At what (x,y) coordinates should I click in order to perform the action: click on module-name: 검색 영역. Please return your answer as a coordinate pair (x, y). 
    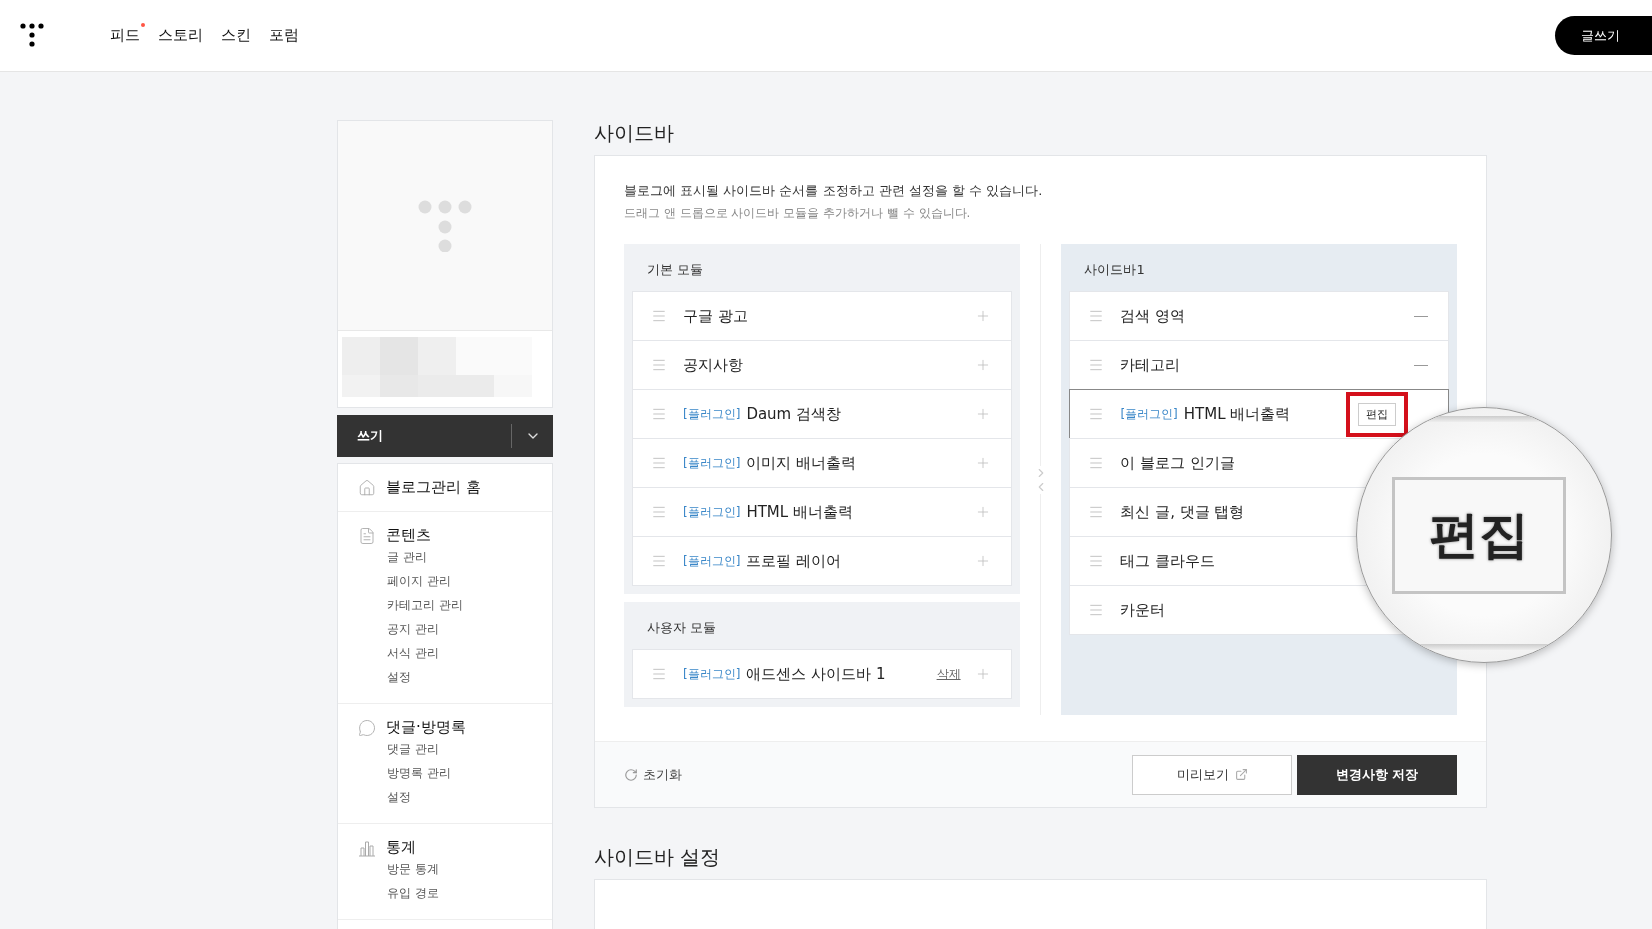
    Looking at the image, I should click on (1153, 316).